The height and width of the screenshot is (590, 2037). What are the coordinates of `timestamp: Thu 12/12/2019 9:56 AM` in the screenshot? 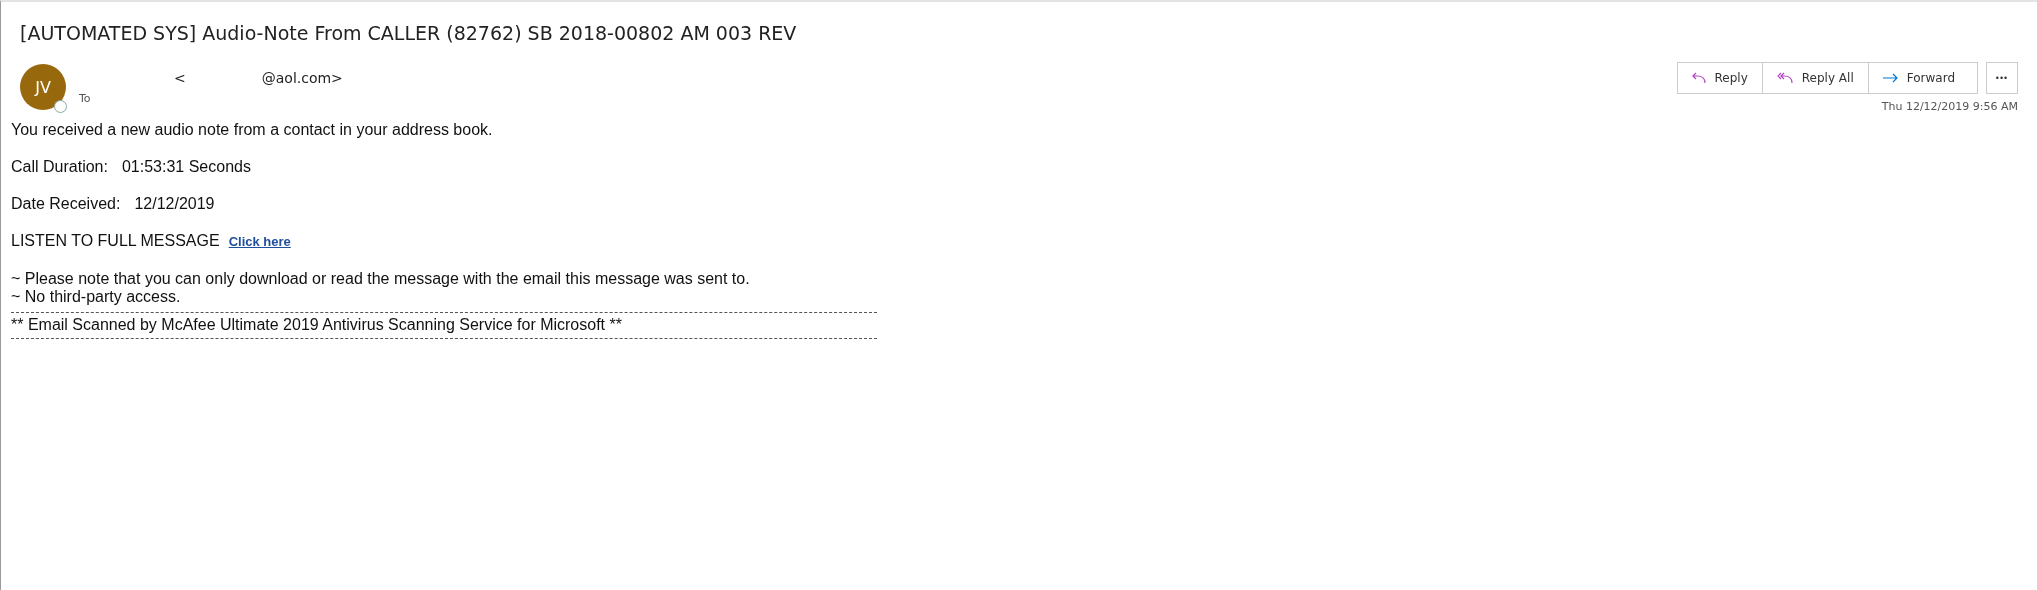 It's located at (1949, 106).